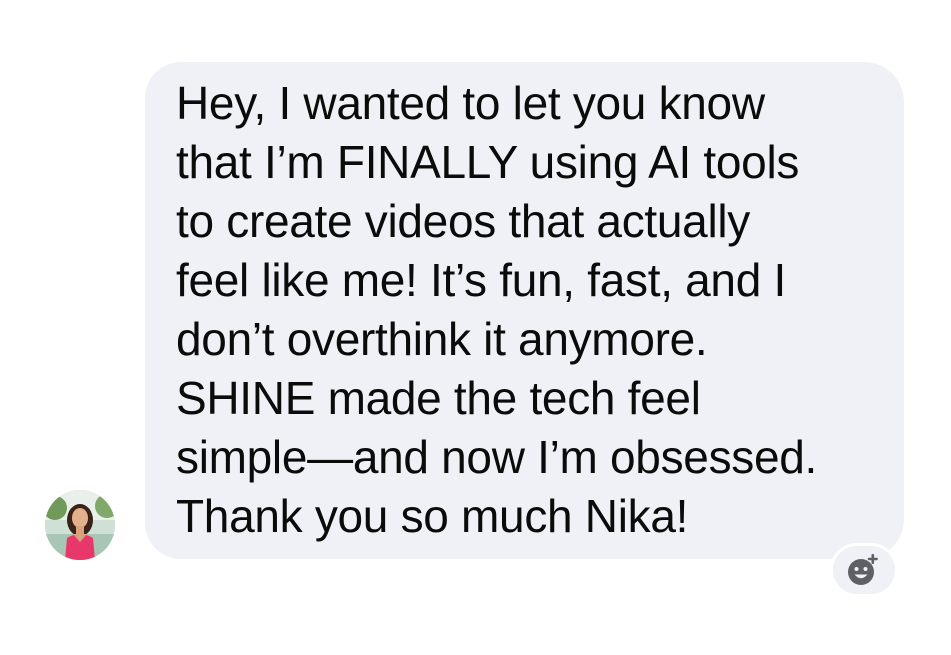 This screenshot has width=951, height=655. I want to click on sender-avatar, so click(80, 525).